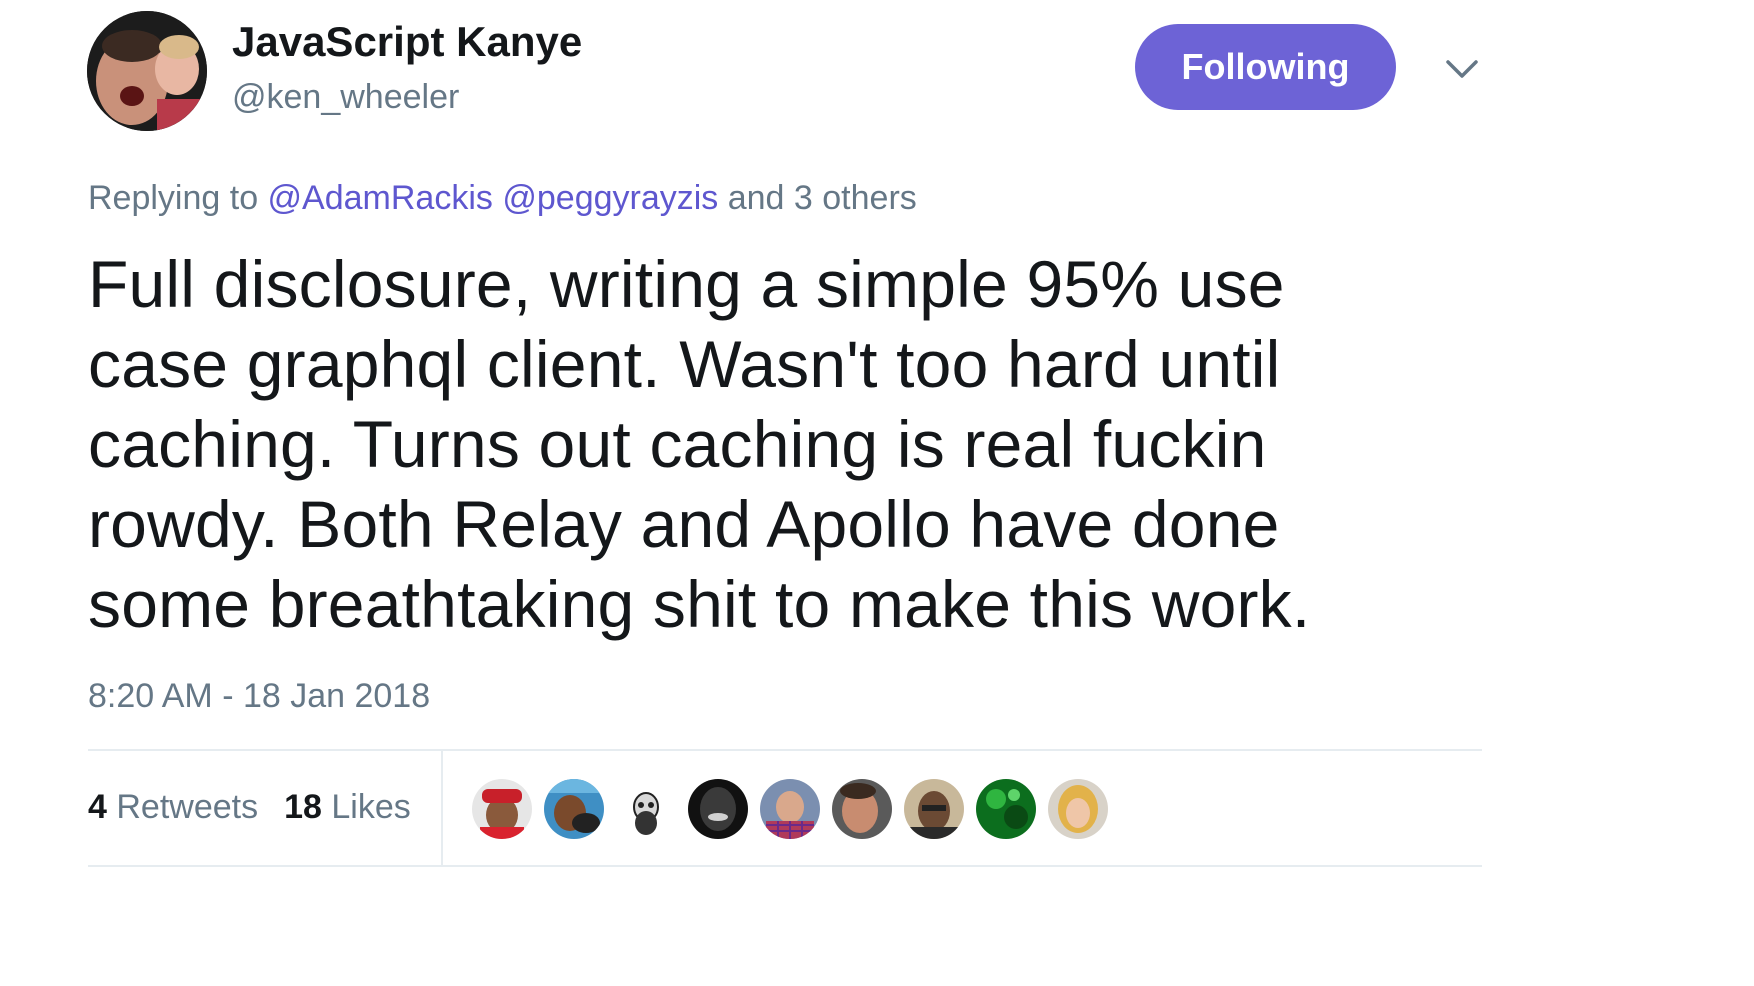  Describe the element at coordinates (345, 97) in the screenshot. I see `author-handle: @ken_wheeler` at that location.